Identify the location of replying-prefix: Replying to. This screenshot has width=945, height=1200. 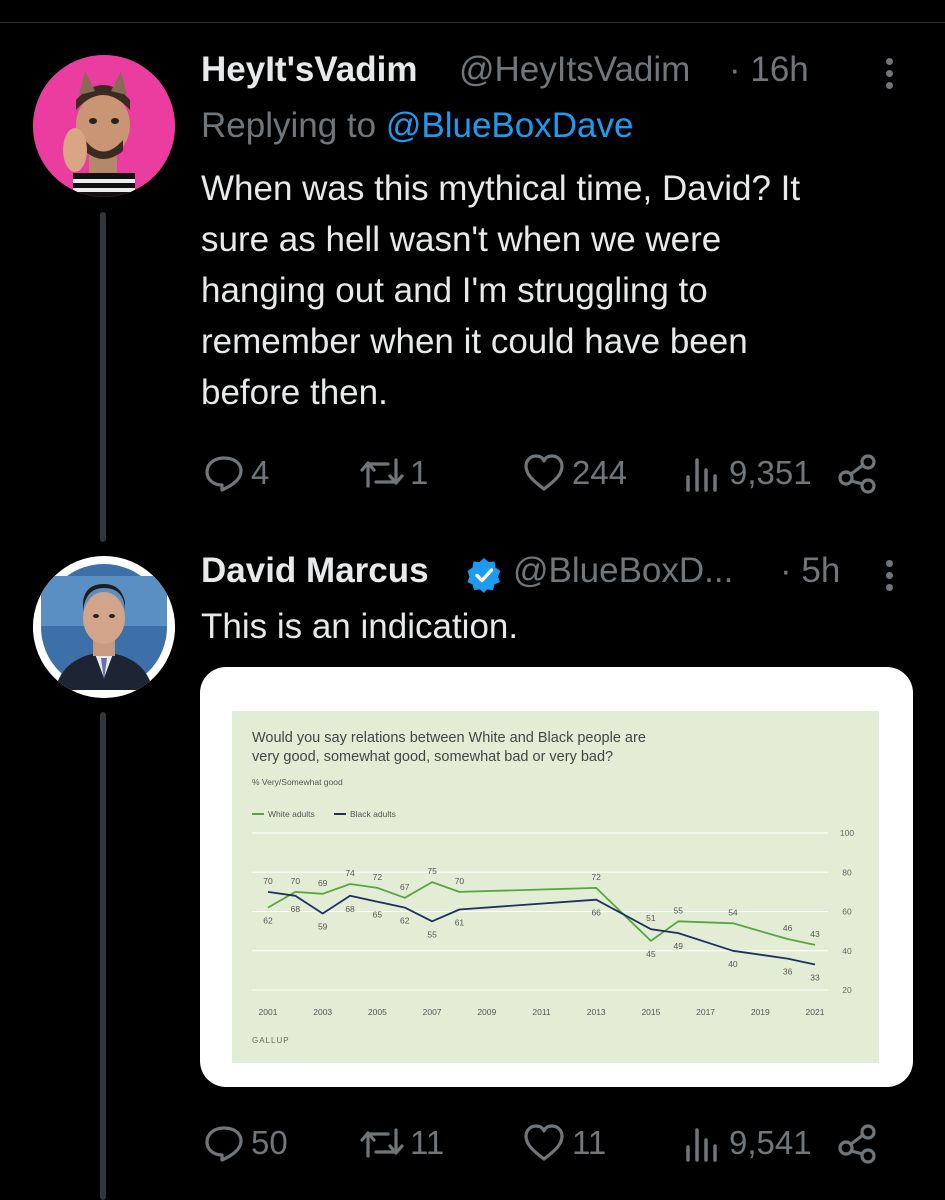
(289, 125).